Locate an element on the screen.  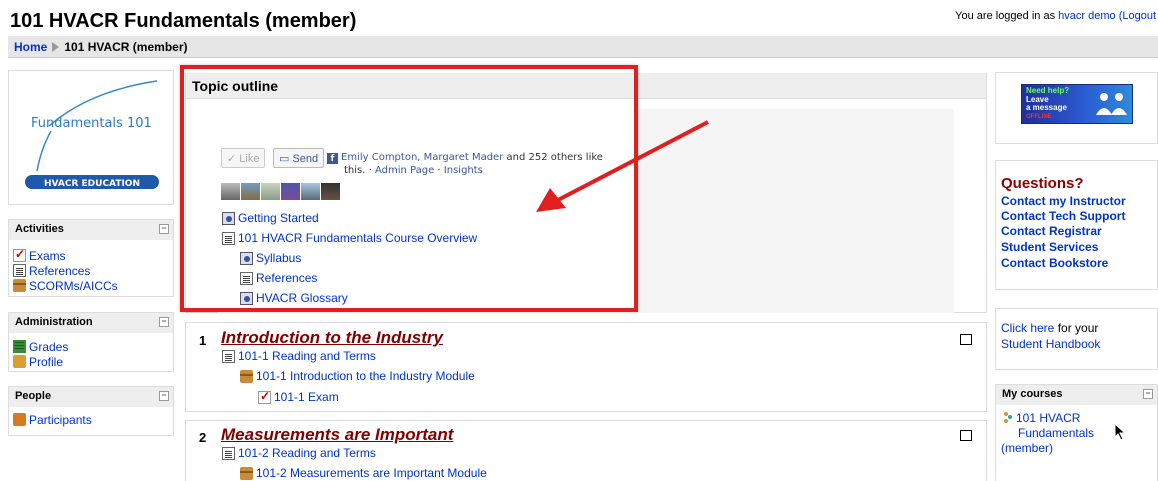
help-banner-line3: a message is located at coordinates (1046, 107).